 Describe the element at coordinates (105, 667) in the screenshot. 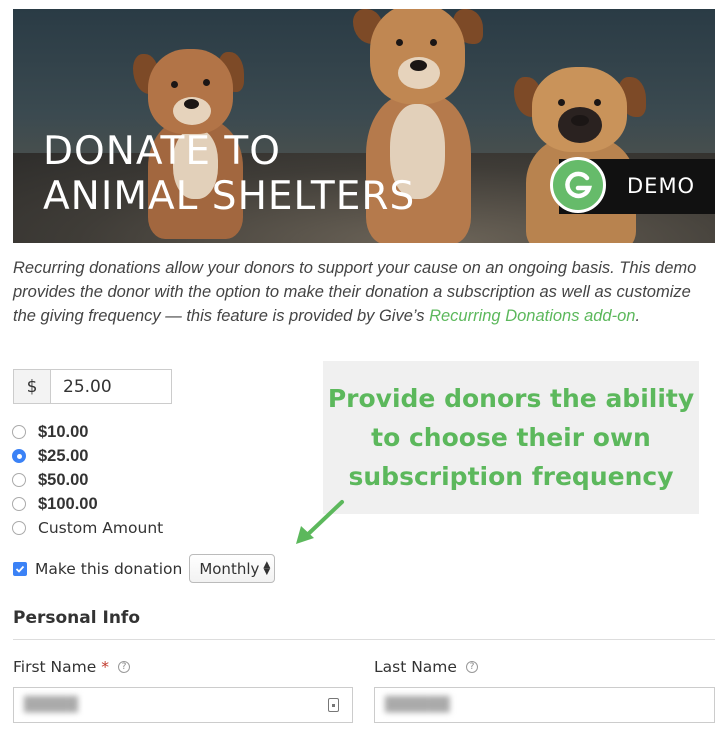

I see `required-asterisk: *` at that location.